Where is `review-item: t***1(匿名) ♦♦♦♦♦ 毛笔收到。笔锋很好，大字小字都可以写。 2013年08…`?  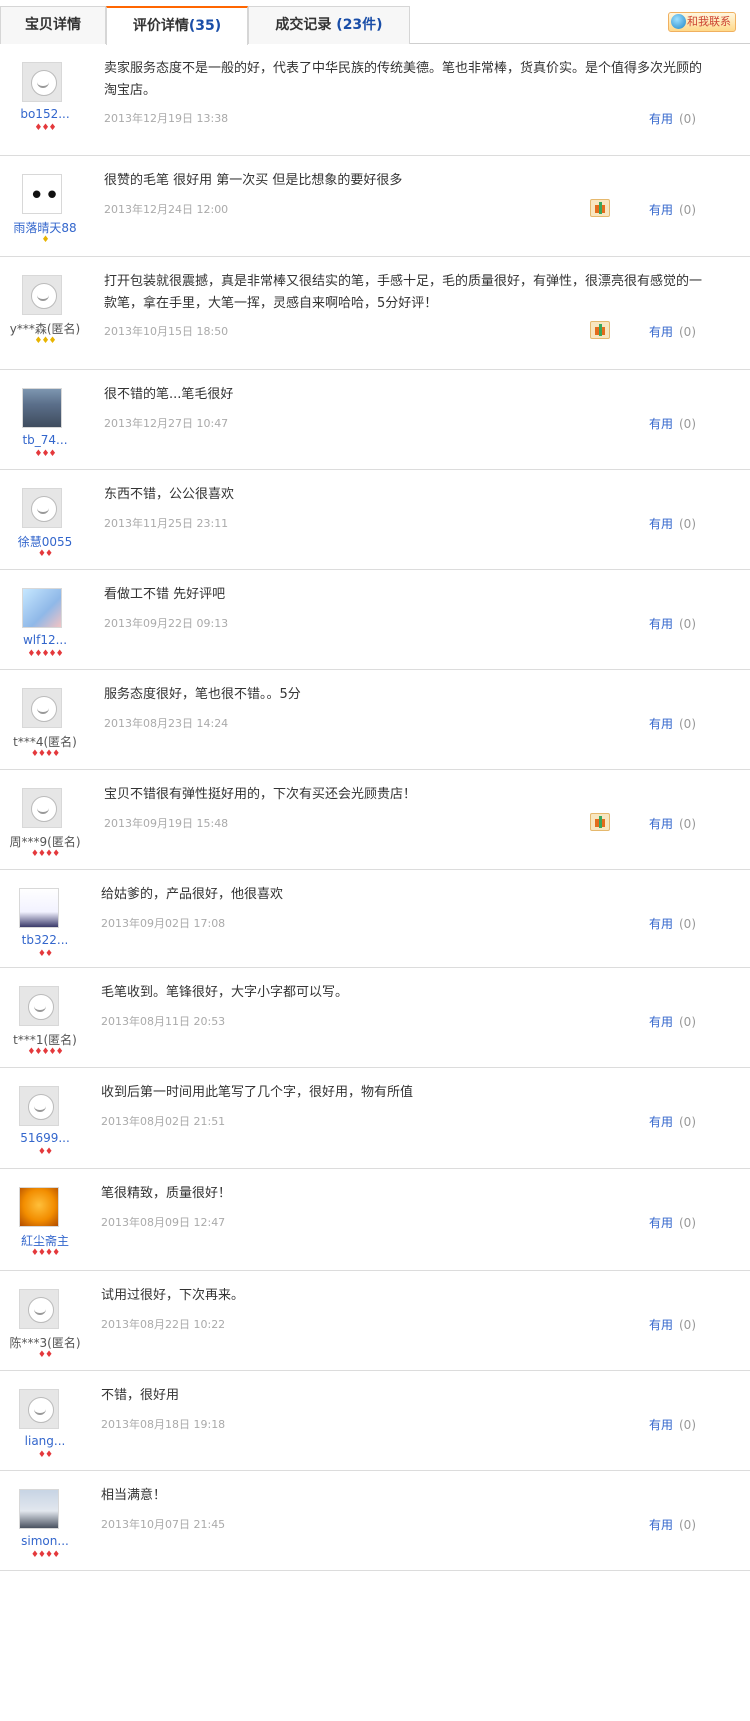
review-item: t***1(匿名) ♦♦♦♦♦ 毛笔收到。笔锋很好，大字小字都可以写。 2013年08… is located at coordinates (375, 1018).